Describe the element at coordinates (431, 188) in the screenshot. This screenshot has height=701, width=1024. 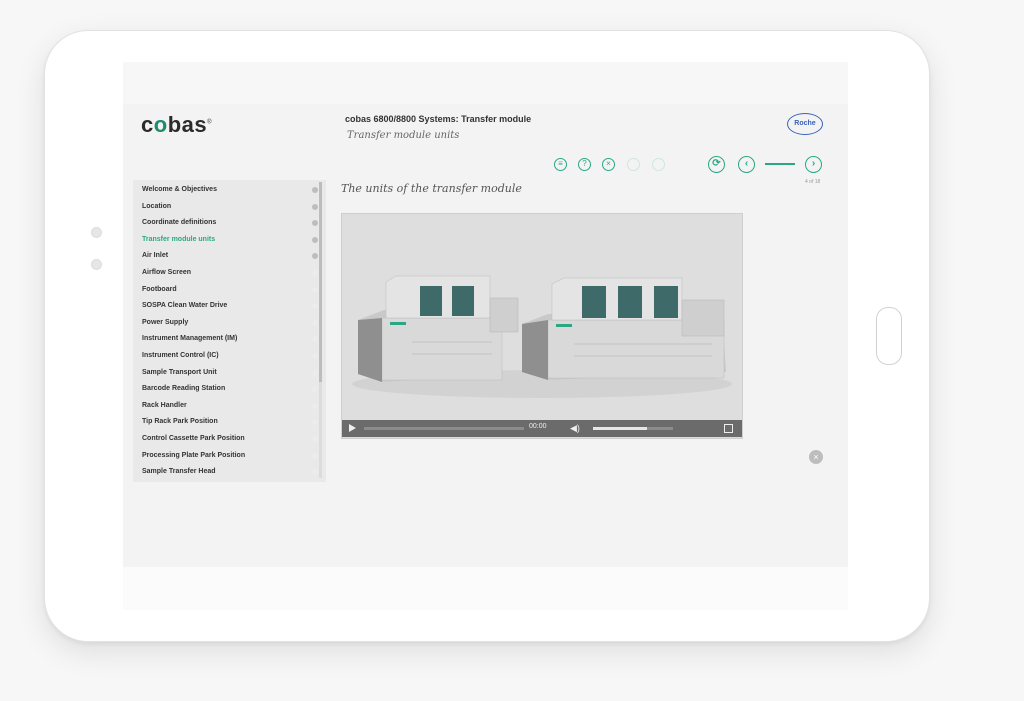
I see `section-heading: The units of the transfer module` at that location.